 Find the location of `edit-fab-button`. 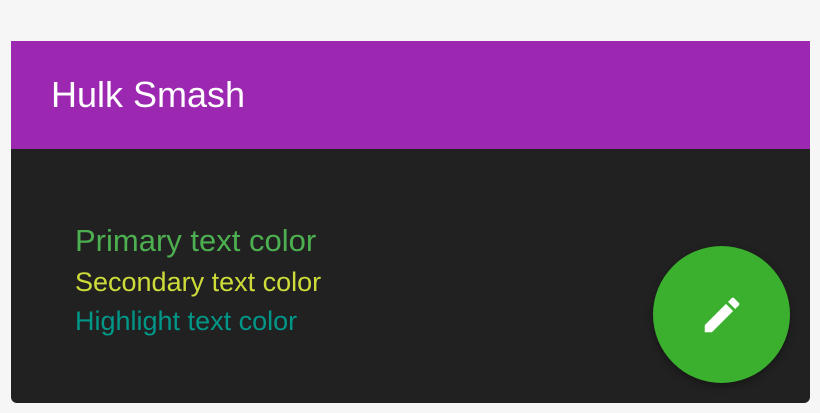

edit-fab-button is located at coordinates (721, 314).